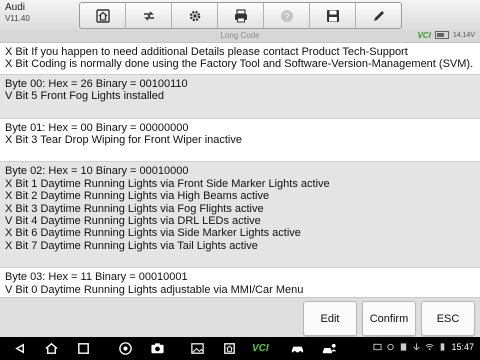  I want to click on camera-icon, so click(157, 348).